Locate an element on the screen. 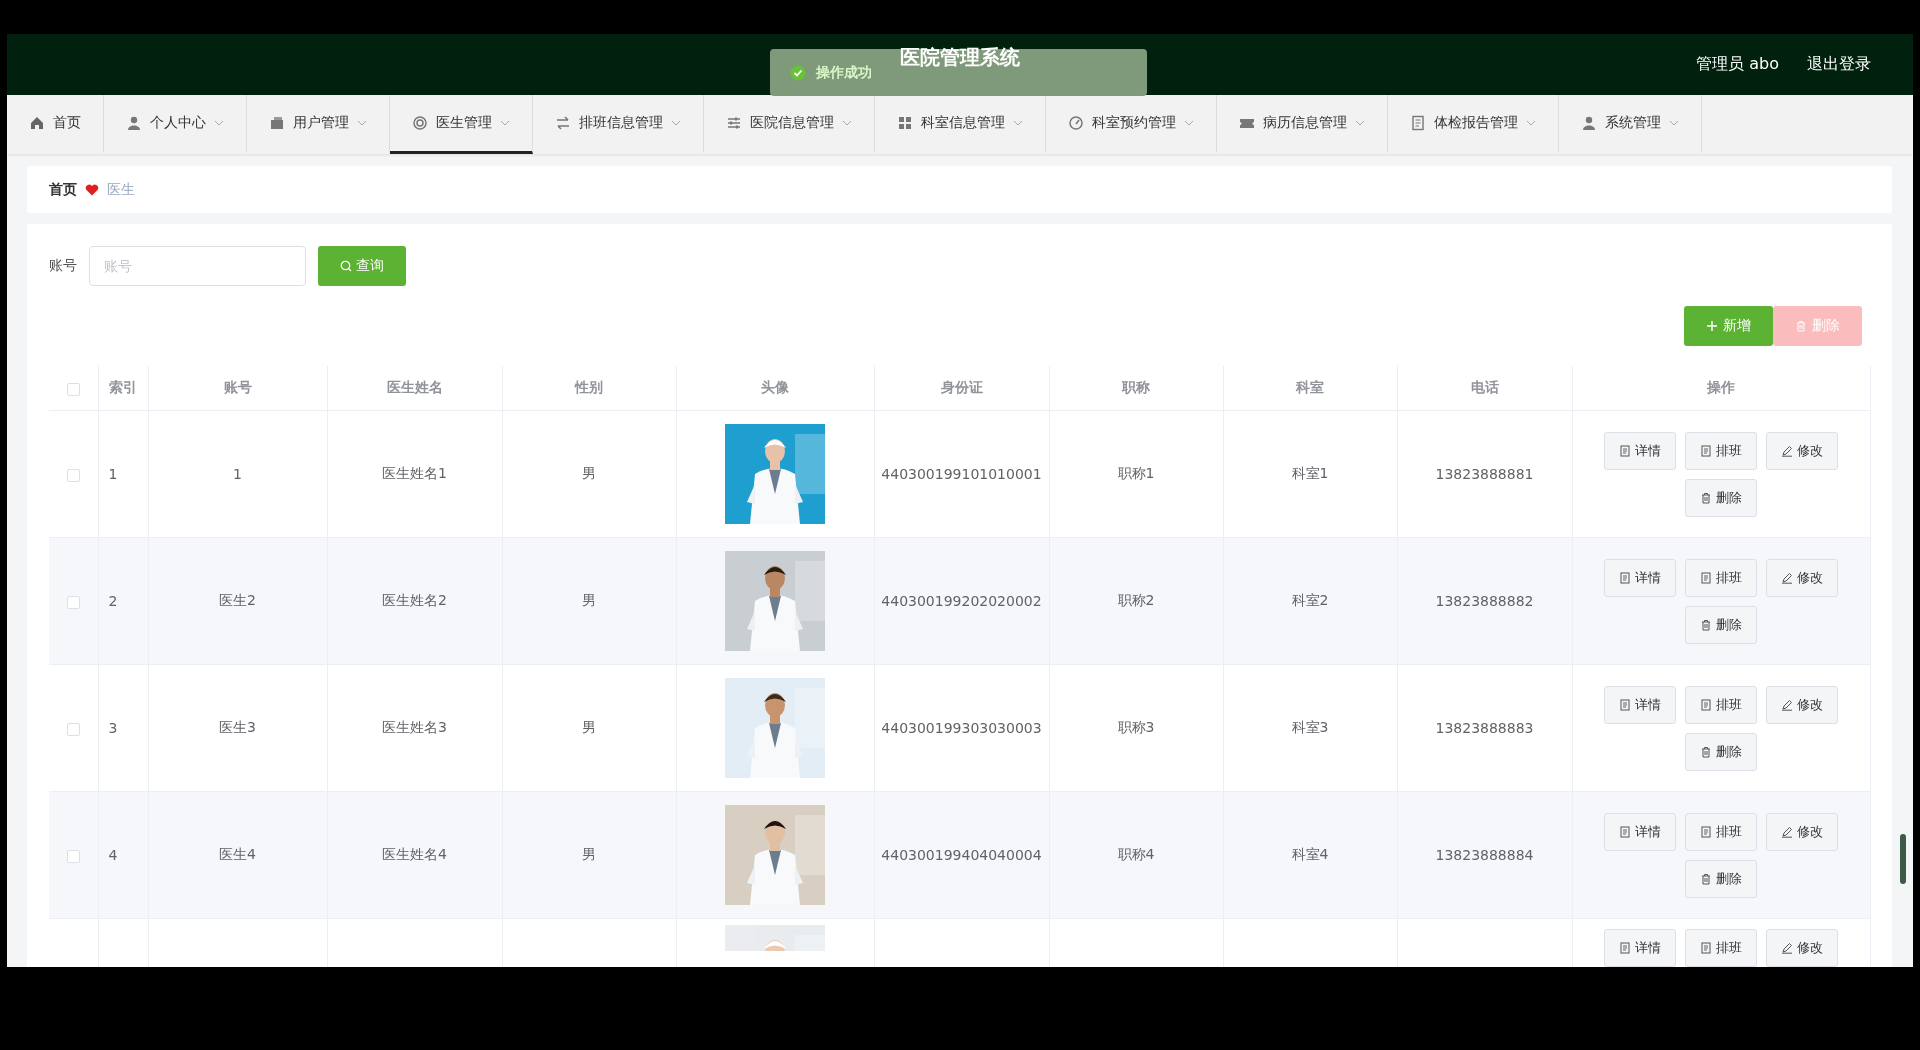 The image size is (1920, 1050). nav-tab: 用户管理 is located at coordinates (318, 124).